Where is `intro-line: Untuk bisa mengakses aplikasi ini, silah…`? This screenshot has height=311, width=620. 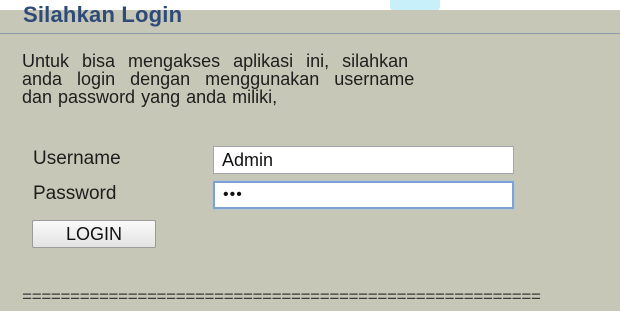
intro-line: Untuk bisa mengakses aplikasi ini, silah… is located at coordinates (215, 61).